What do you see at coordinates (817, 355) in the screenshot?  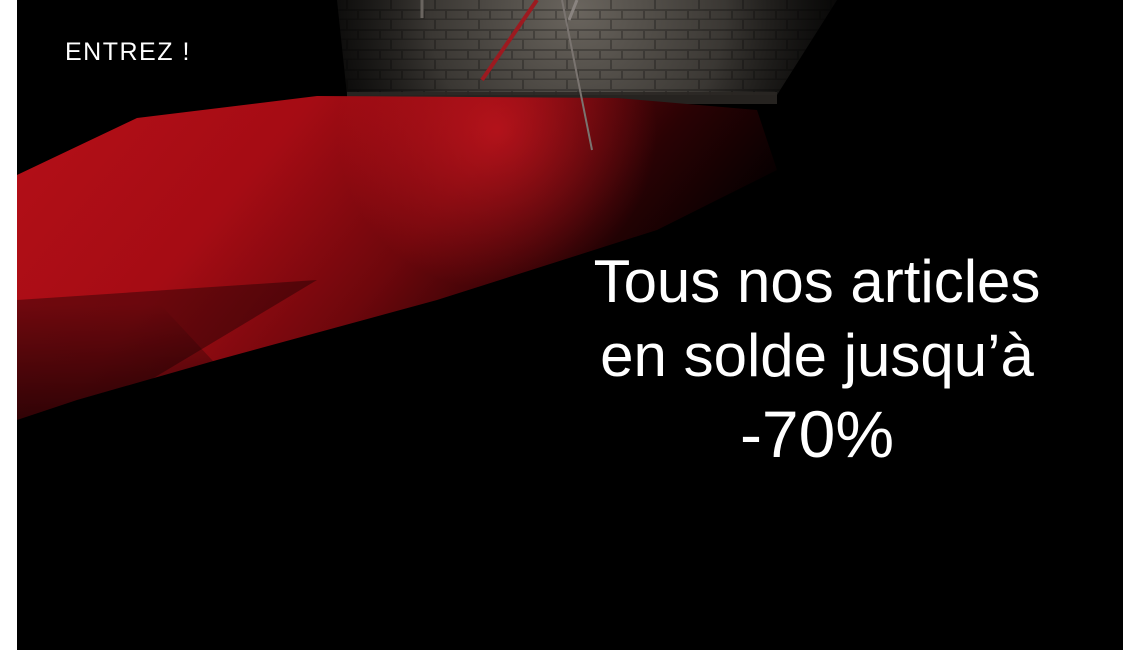 I see `headline-line-2: en solde jusqu’à` at bounding box center [817, 355].